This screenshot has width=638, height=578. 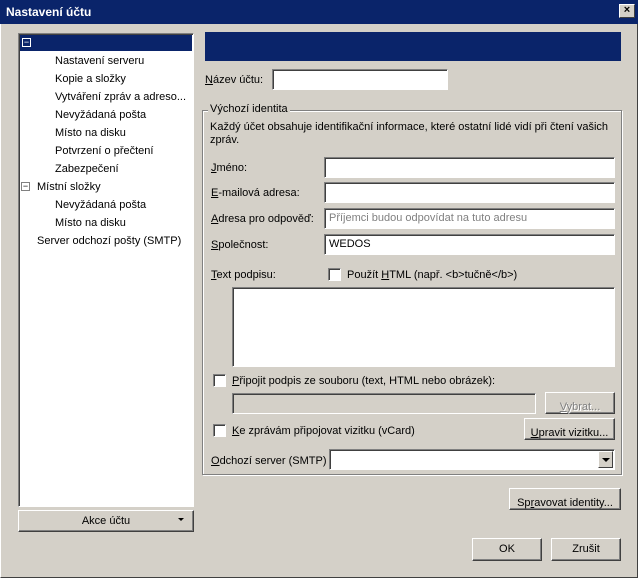 I want to click on tree-root-account: −, so click(x=106, y=43).